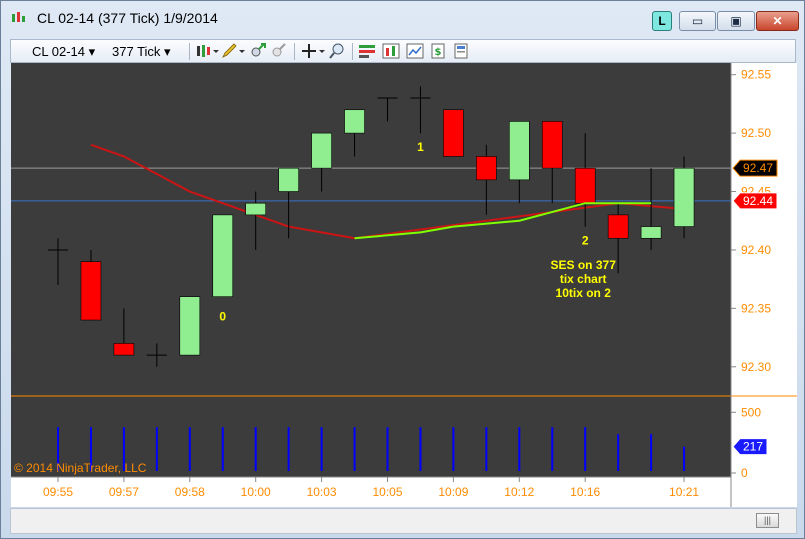 The width and height of the screenshot is (805, 539). What do you see at coordinates (258, 51) in the screenshot?
I see `zoom-in-icon` at bounding box center [258, 51].